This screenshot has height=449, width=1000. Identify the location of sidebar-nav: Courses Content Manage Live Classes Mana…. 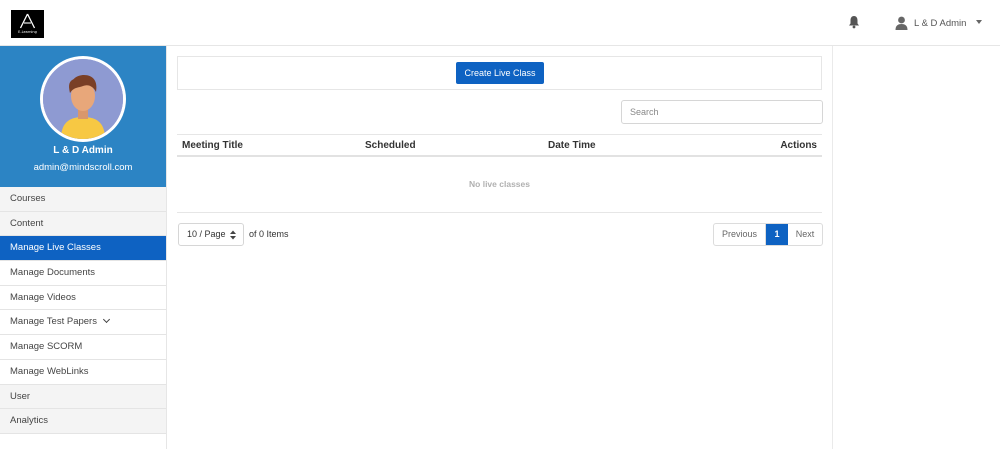
(83, 310).